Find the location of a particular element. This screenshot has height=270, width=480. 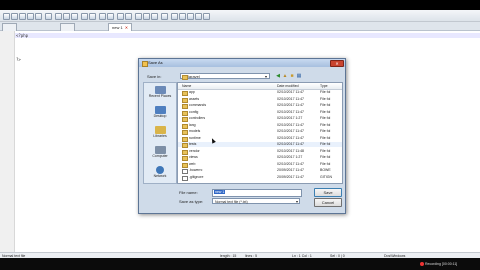

print-icon is located at coordinates (48, 16).